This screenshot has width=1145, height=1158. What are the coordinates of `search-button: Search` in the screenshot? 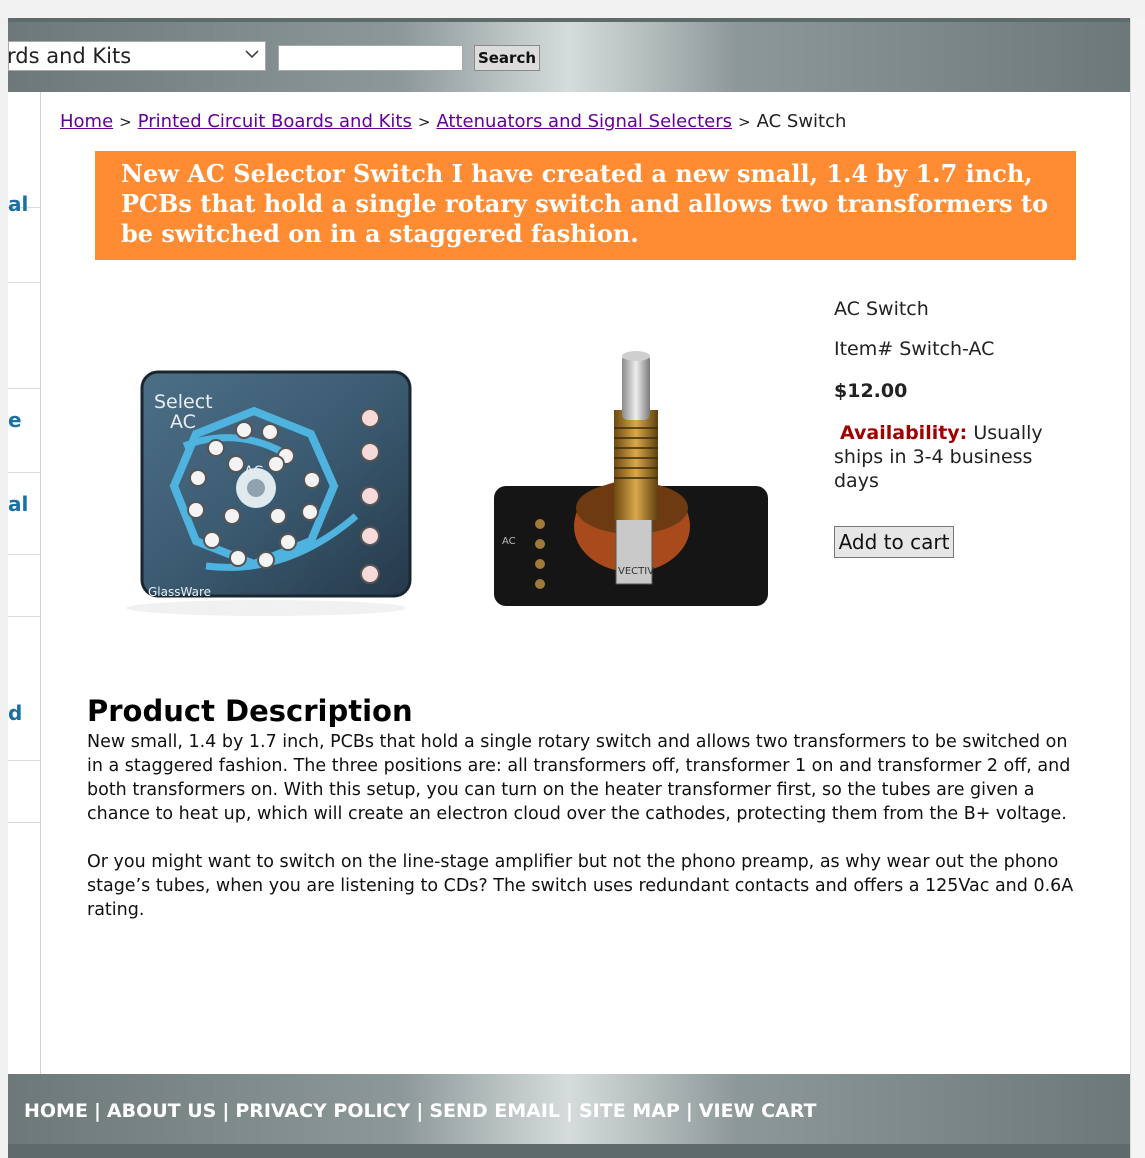 It's located at (507, 58).